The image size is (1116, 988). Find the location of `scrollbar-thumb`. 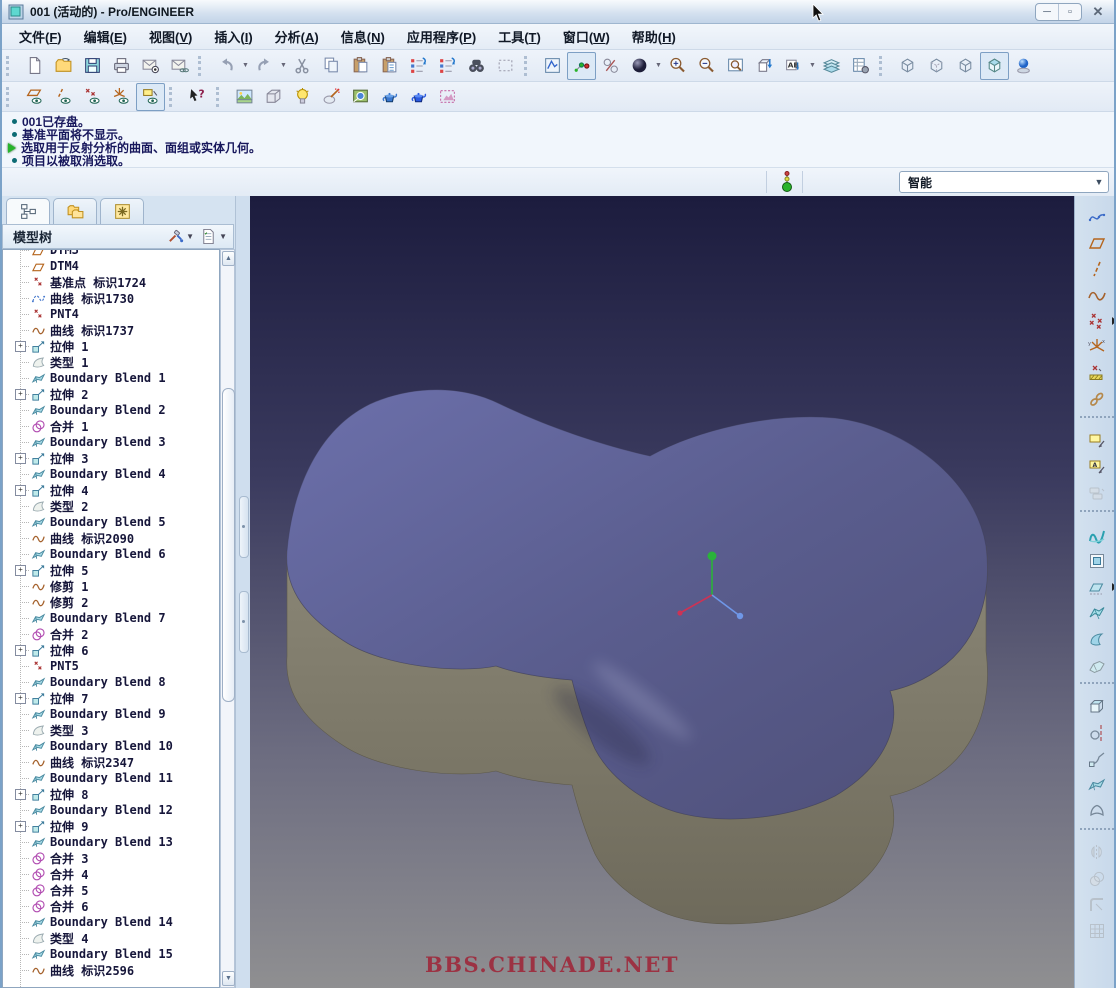

scrollbar-thumb is located at coordinates (228, 545).